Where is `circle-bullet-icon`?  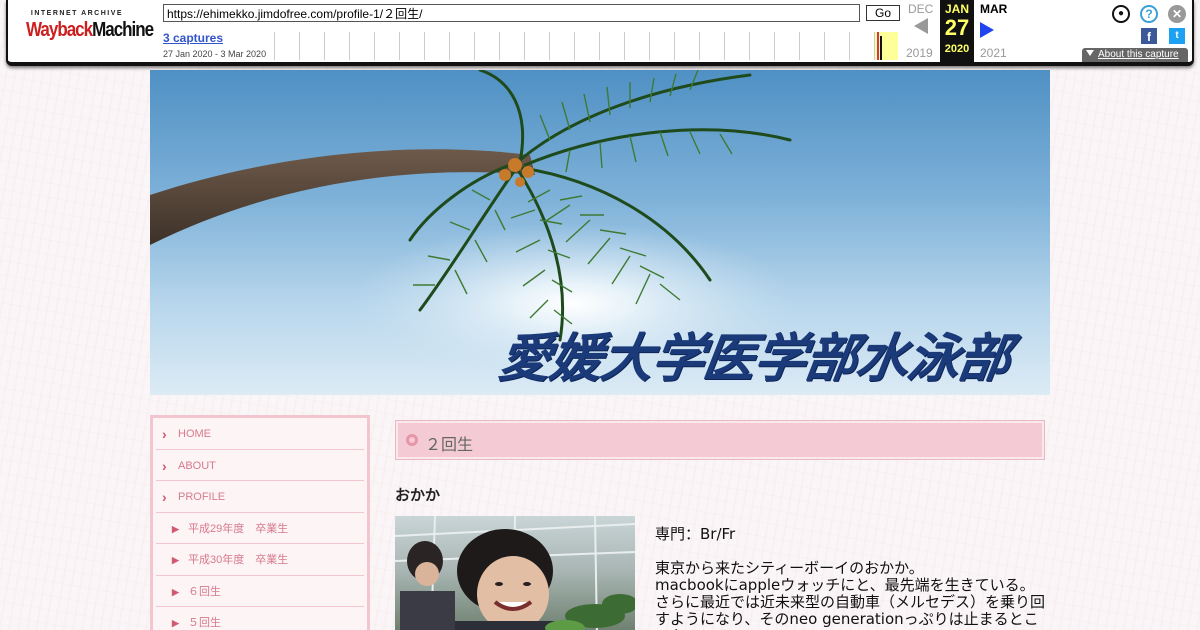 circle-bullet-icon is located at coordinates (412, 440).